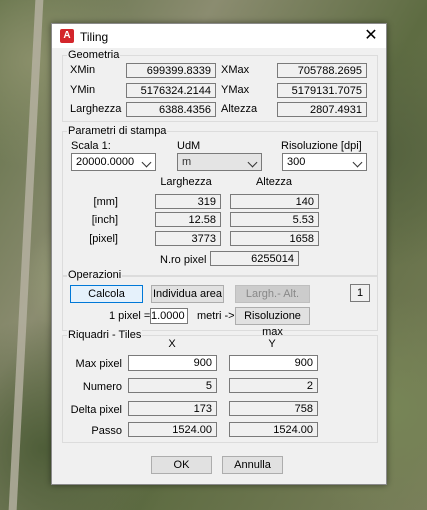 Image resolution: width=427 pixels, height=510 pixels. I want to click on udm-label: UdM, so click(189, 146).